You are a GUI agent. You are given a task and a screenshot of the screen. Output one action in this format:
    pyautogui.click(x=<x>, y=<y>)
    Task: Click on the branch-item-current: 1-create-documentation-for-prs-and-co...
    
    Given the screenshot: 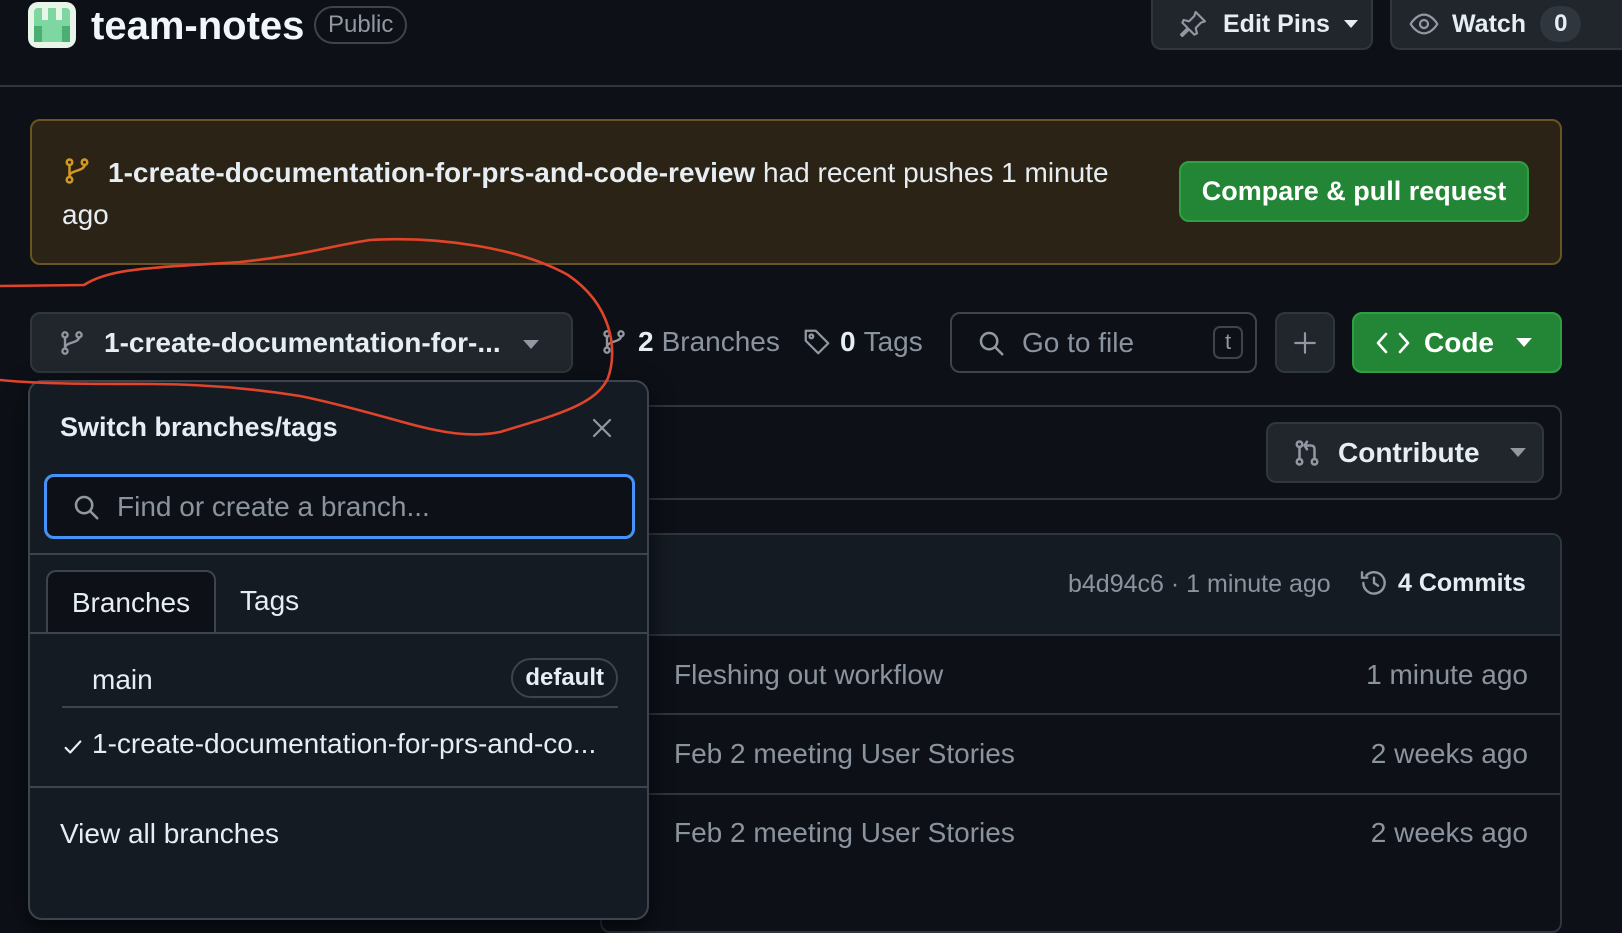 What is the action you would take?
    pyautogui.click(x=340, y=746)
    